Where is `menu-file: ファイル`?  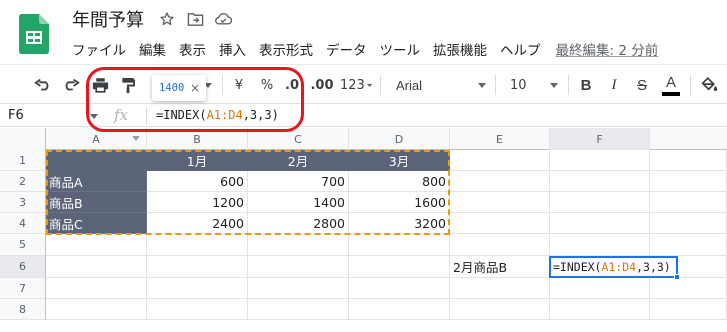 menu-file: ファイル is located at coordinates (99, 49).